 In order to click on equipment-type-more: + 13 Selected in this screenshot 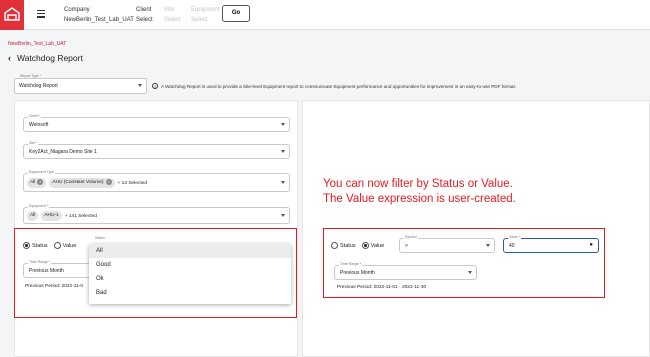, I will do `click(132, 183)`.